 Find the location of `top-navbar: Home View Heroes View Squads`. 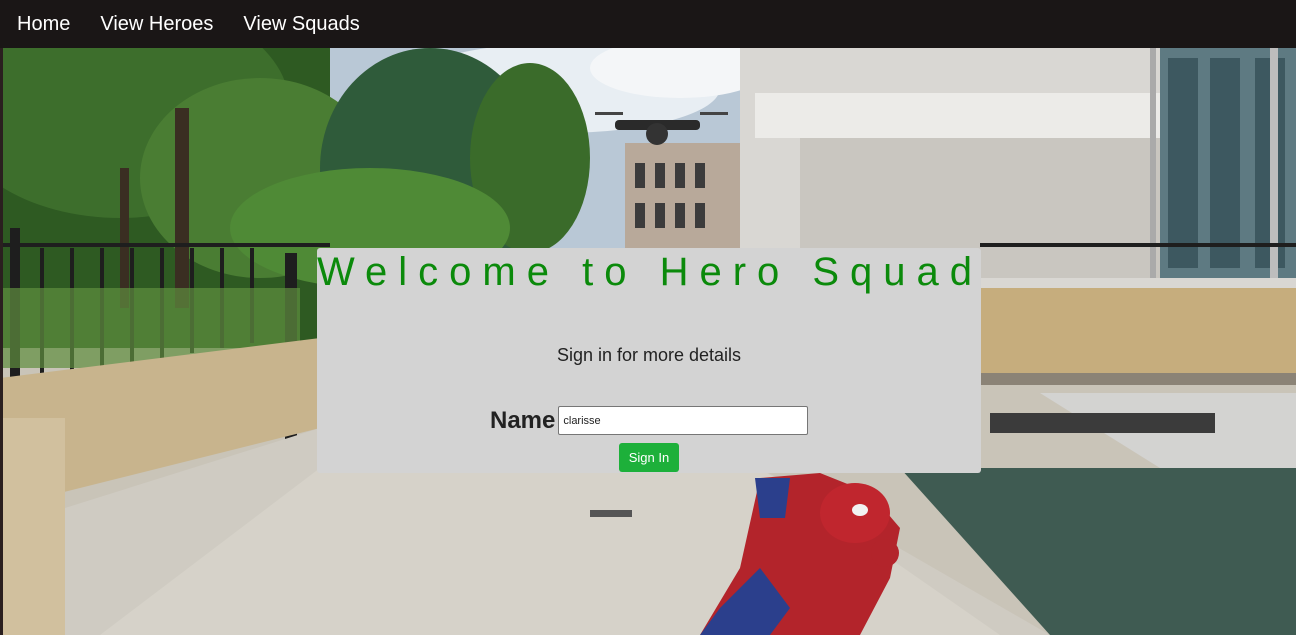

top-navbar: Home View Heroes View Squads is located at coordinates (648, 24).